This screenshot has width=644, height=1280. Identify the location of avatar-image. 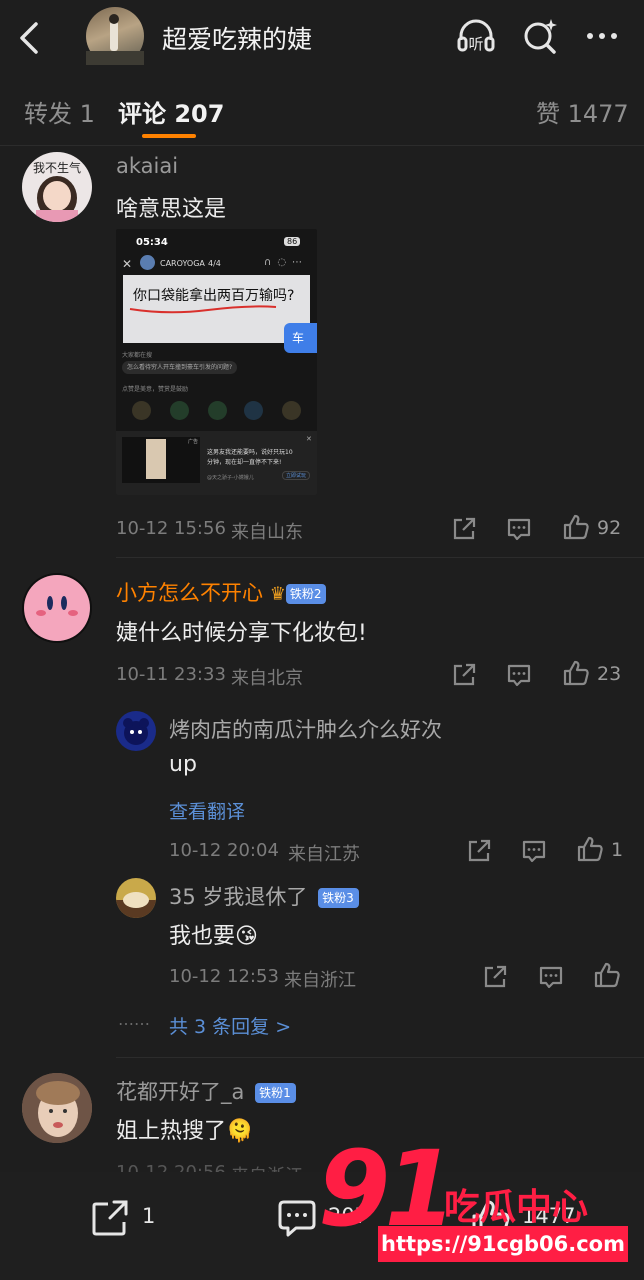
(57, 1108).